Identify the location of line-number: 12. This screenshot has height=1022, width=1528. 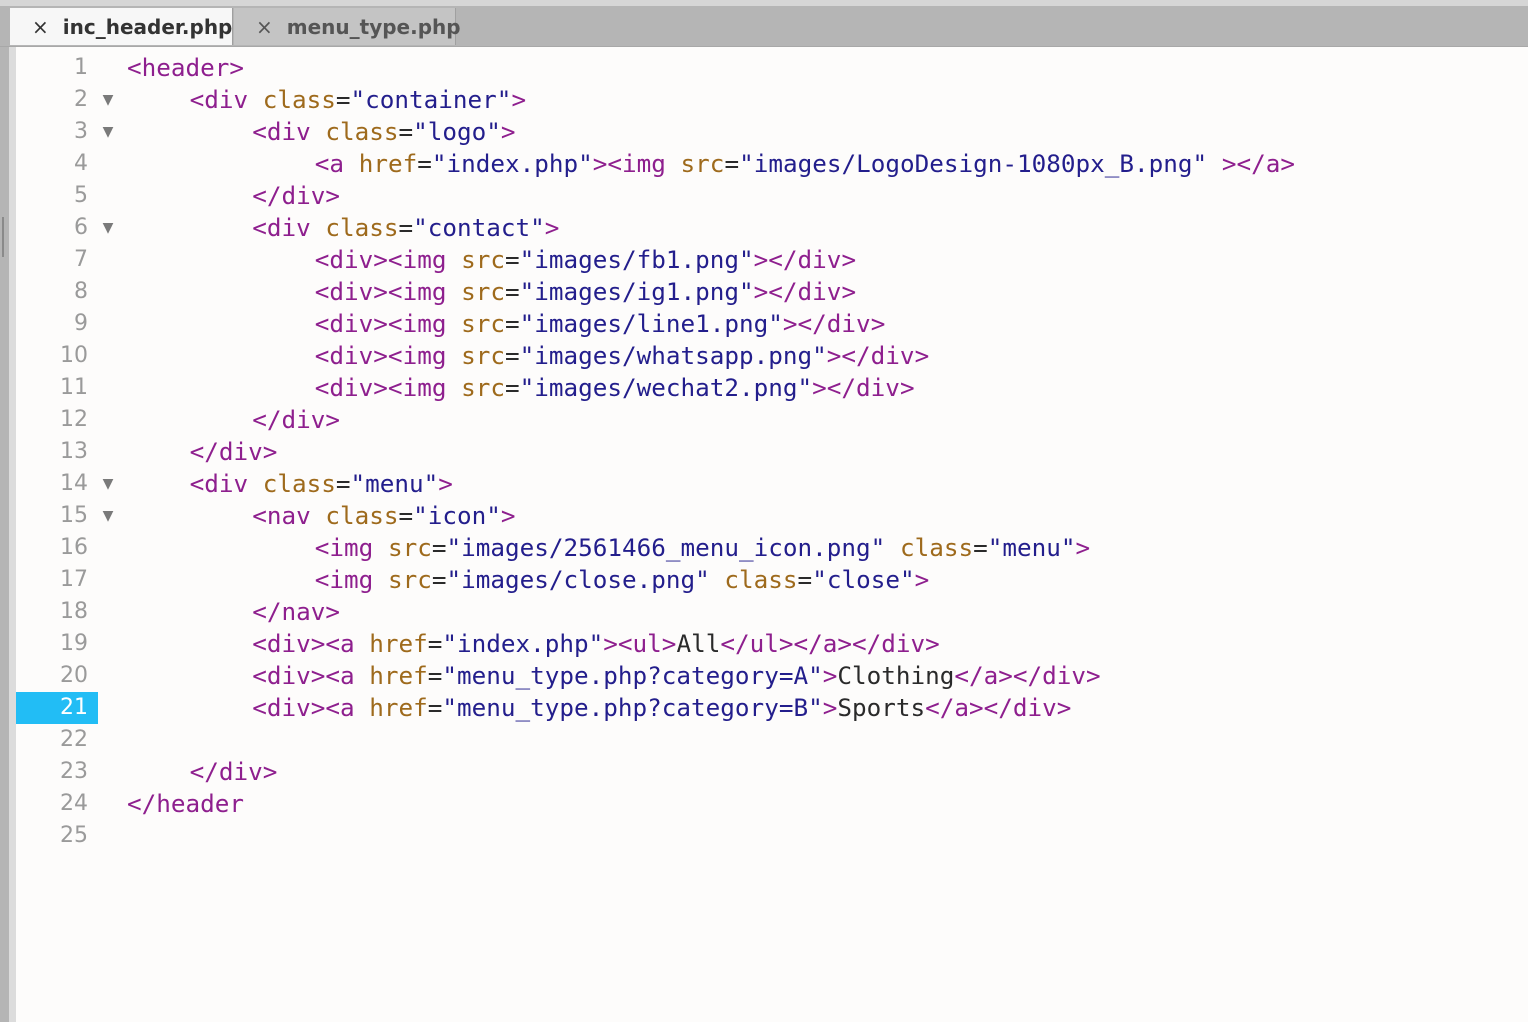
(57, 420).